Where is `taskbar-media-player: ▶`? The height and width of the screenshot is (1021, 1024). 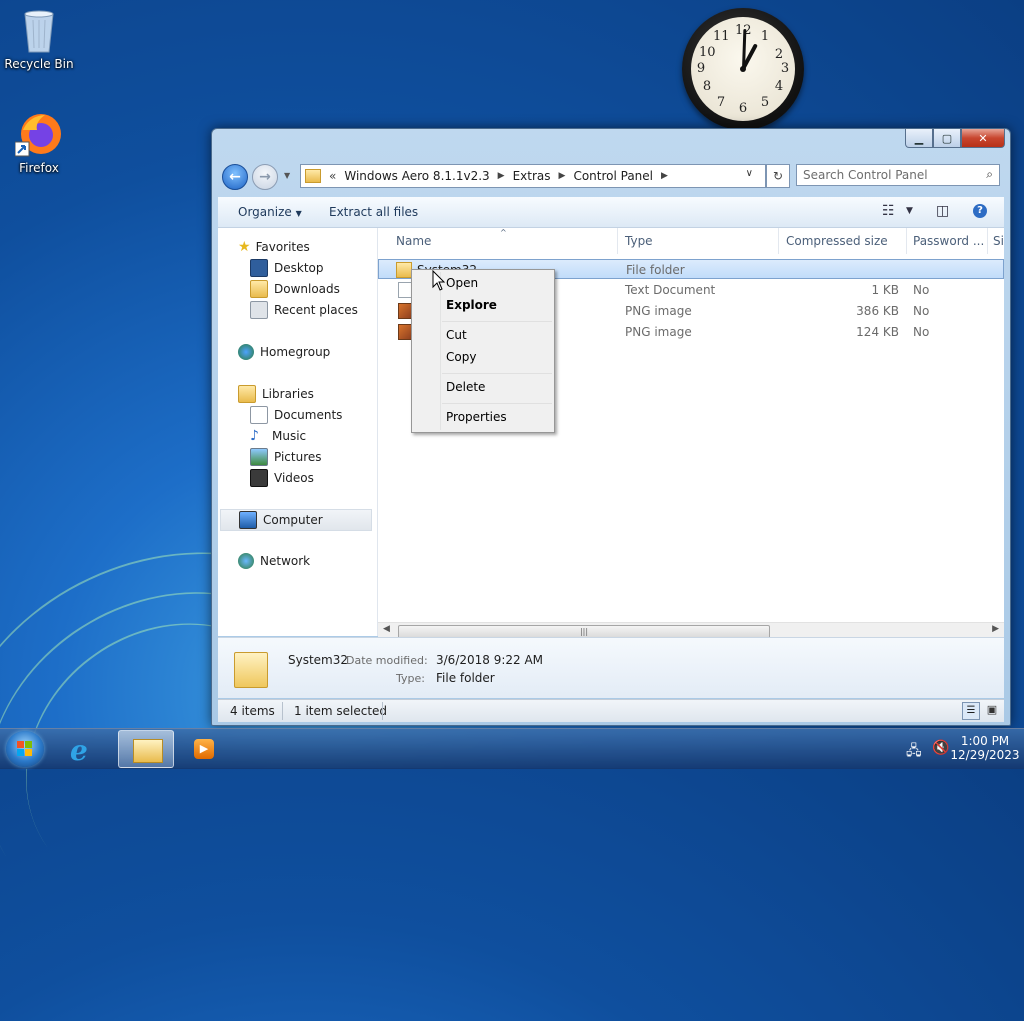
taskbar-media-player: ▶ is located at coordinates (203, 749).